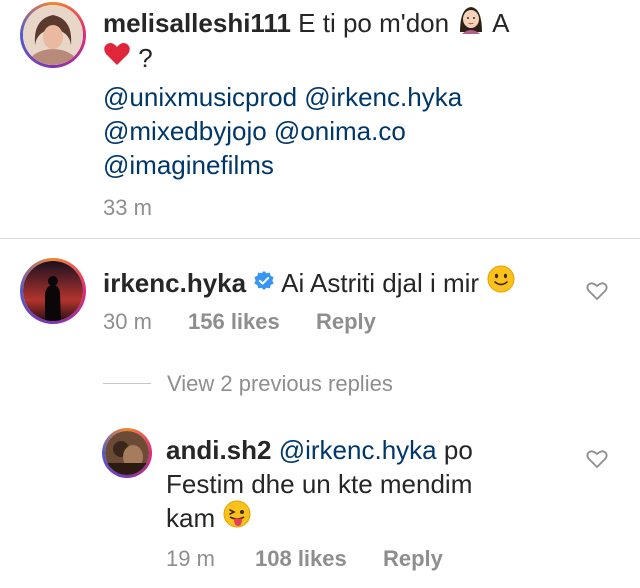 The image size is (640, 588). What do you see at coordinates (458, 450) in the screenshot?
I see `comment-body: po` at bounding box center [458, 450].